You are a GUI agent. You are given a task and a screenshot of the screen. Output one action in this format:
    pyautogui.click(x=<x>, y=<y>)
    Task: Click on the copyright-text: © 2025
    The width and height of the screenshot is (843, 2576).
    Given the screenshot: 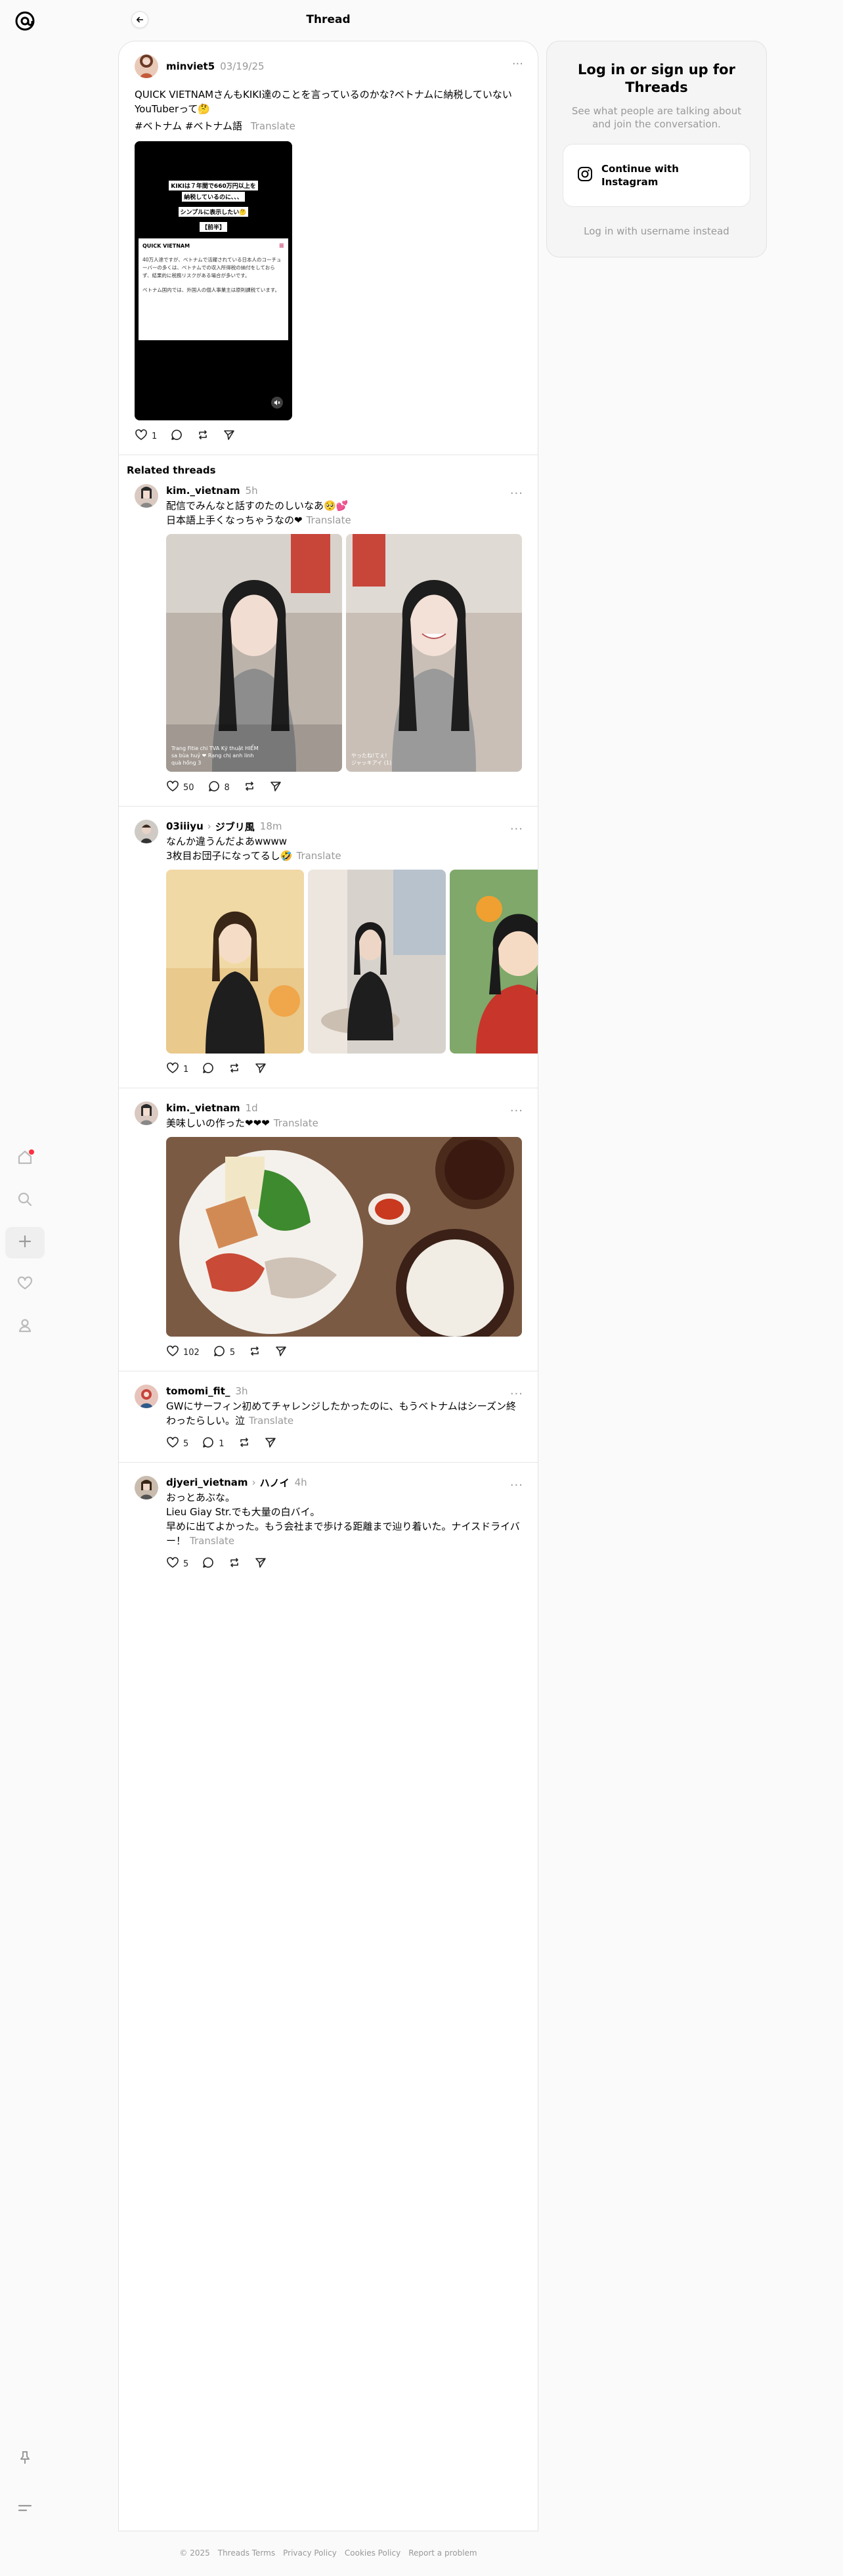 What is the action you would take?
    pyautogui.click(x=194, y=2553)
    